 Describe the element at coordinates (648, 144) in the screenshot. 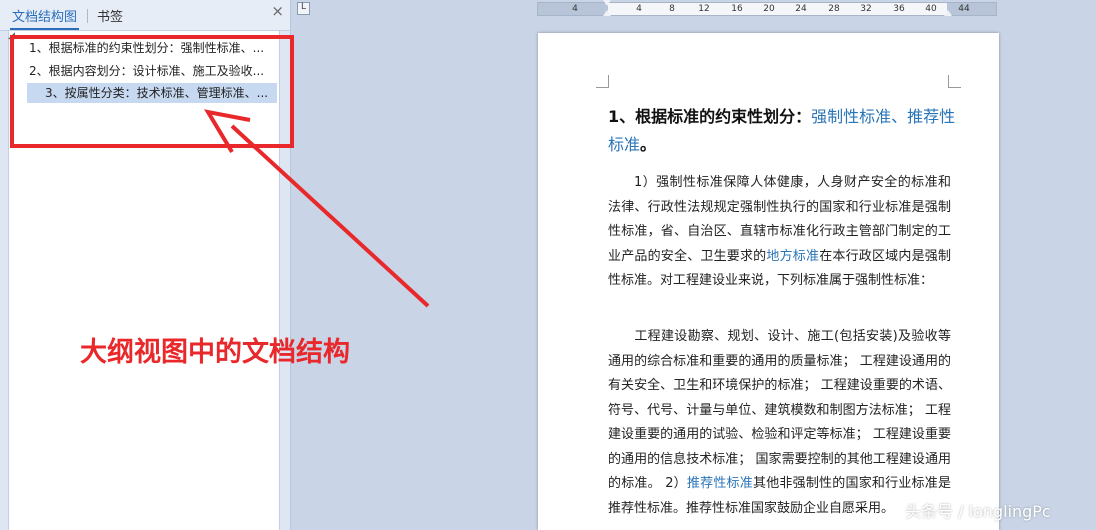

I see `heading-period: 。` at that location.